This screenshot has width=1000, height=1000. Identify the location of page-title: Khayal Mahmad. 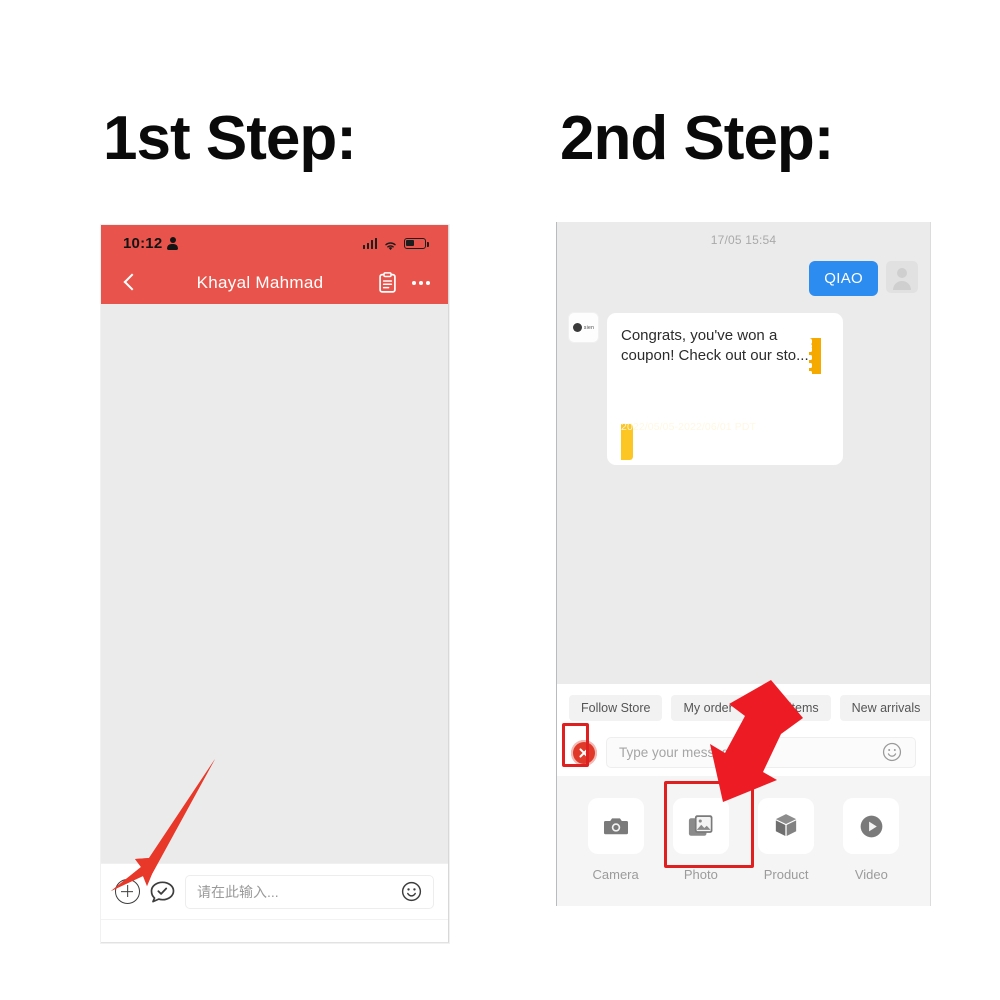
(260, 282).